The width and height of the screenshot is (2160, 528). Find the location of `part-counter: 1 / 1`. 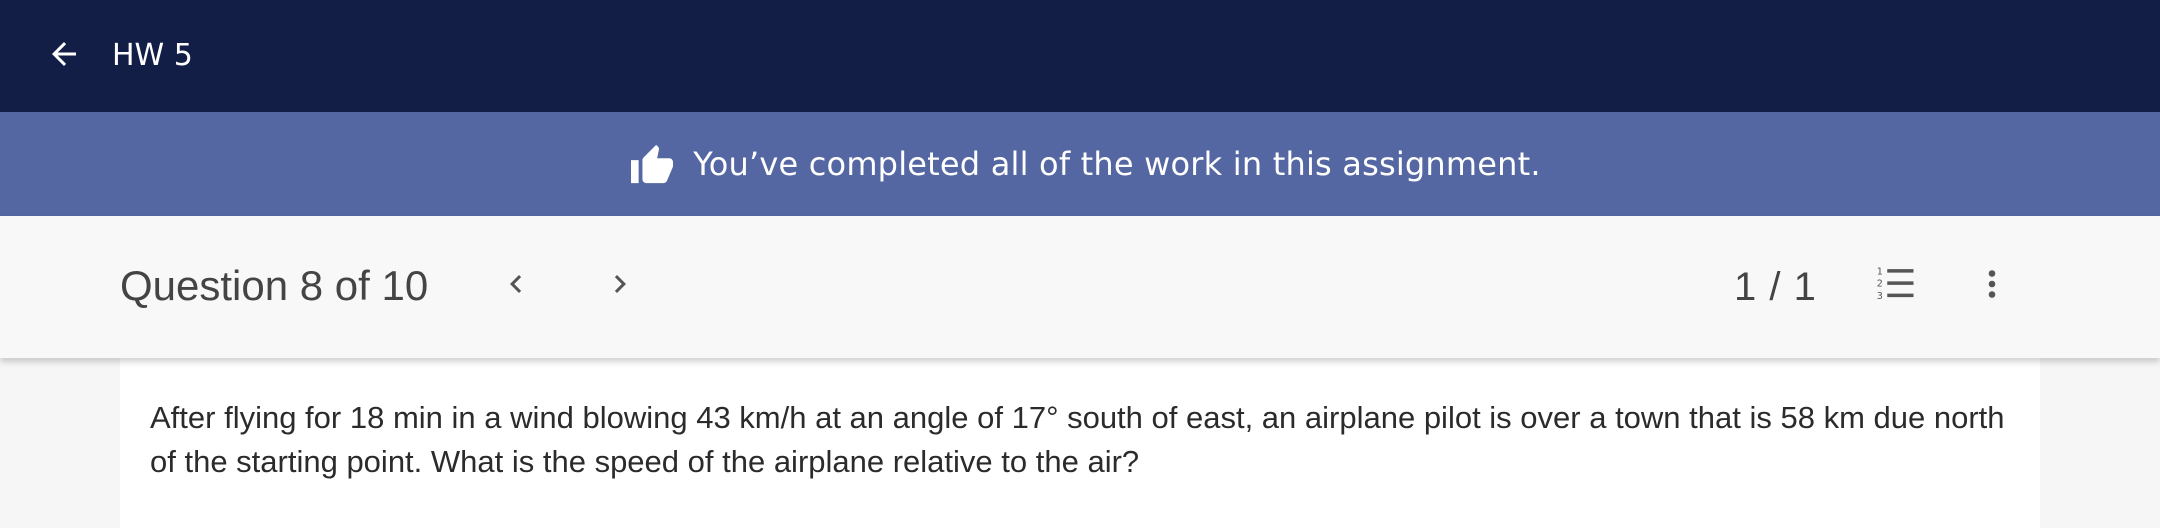

part-counter: 1 / 1 is located at coordinates (1775, 287).